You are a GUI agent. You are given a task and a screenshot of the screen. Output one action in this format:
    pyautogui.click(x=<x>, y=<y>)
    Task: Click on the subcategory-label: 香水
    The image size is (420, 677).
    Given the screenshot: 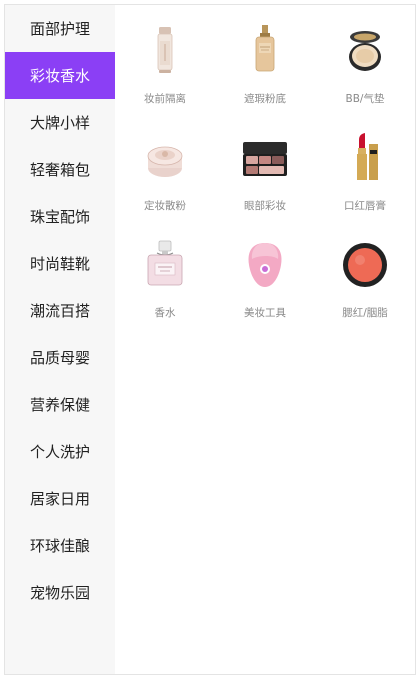 What is the action you would take?
    pyautogui.click(x=165, y=313)
    